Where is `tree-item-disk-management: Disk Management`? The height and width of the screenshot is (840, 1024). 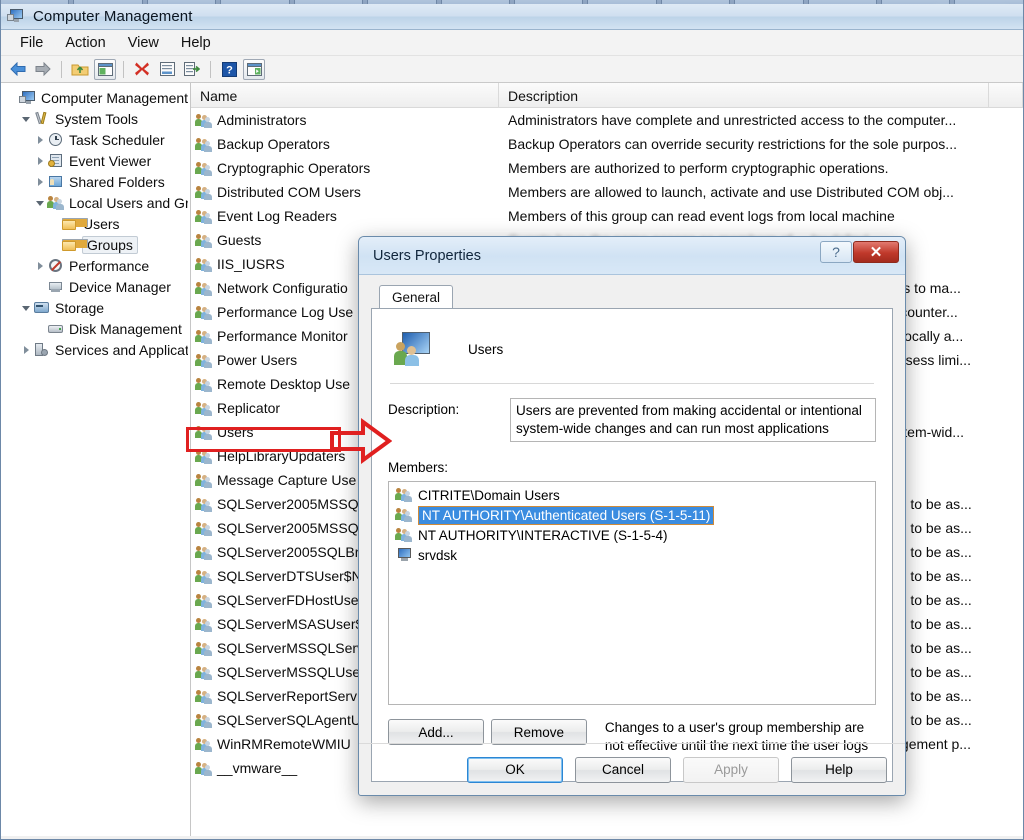 tree-item-disk-management: Disk Management is located at coordinates (95, 328).